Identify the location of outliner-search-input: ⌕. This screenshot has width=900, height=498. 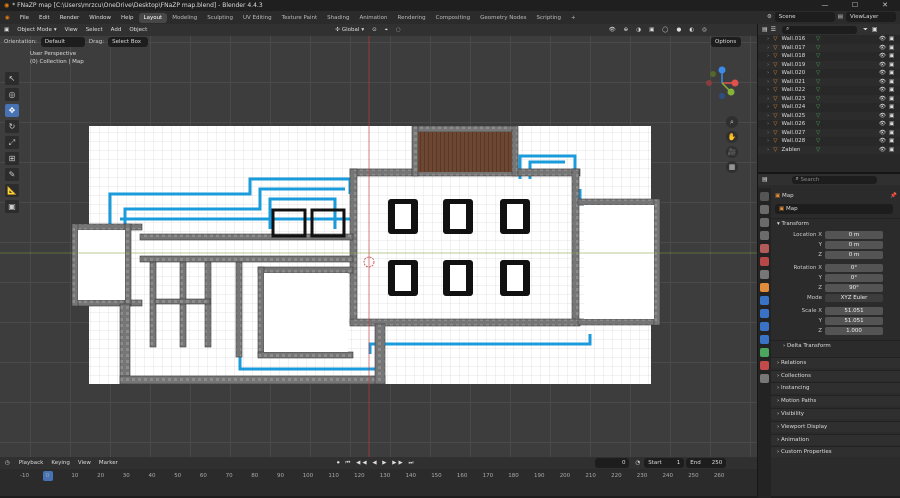
(820, 29).